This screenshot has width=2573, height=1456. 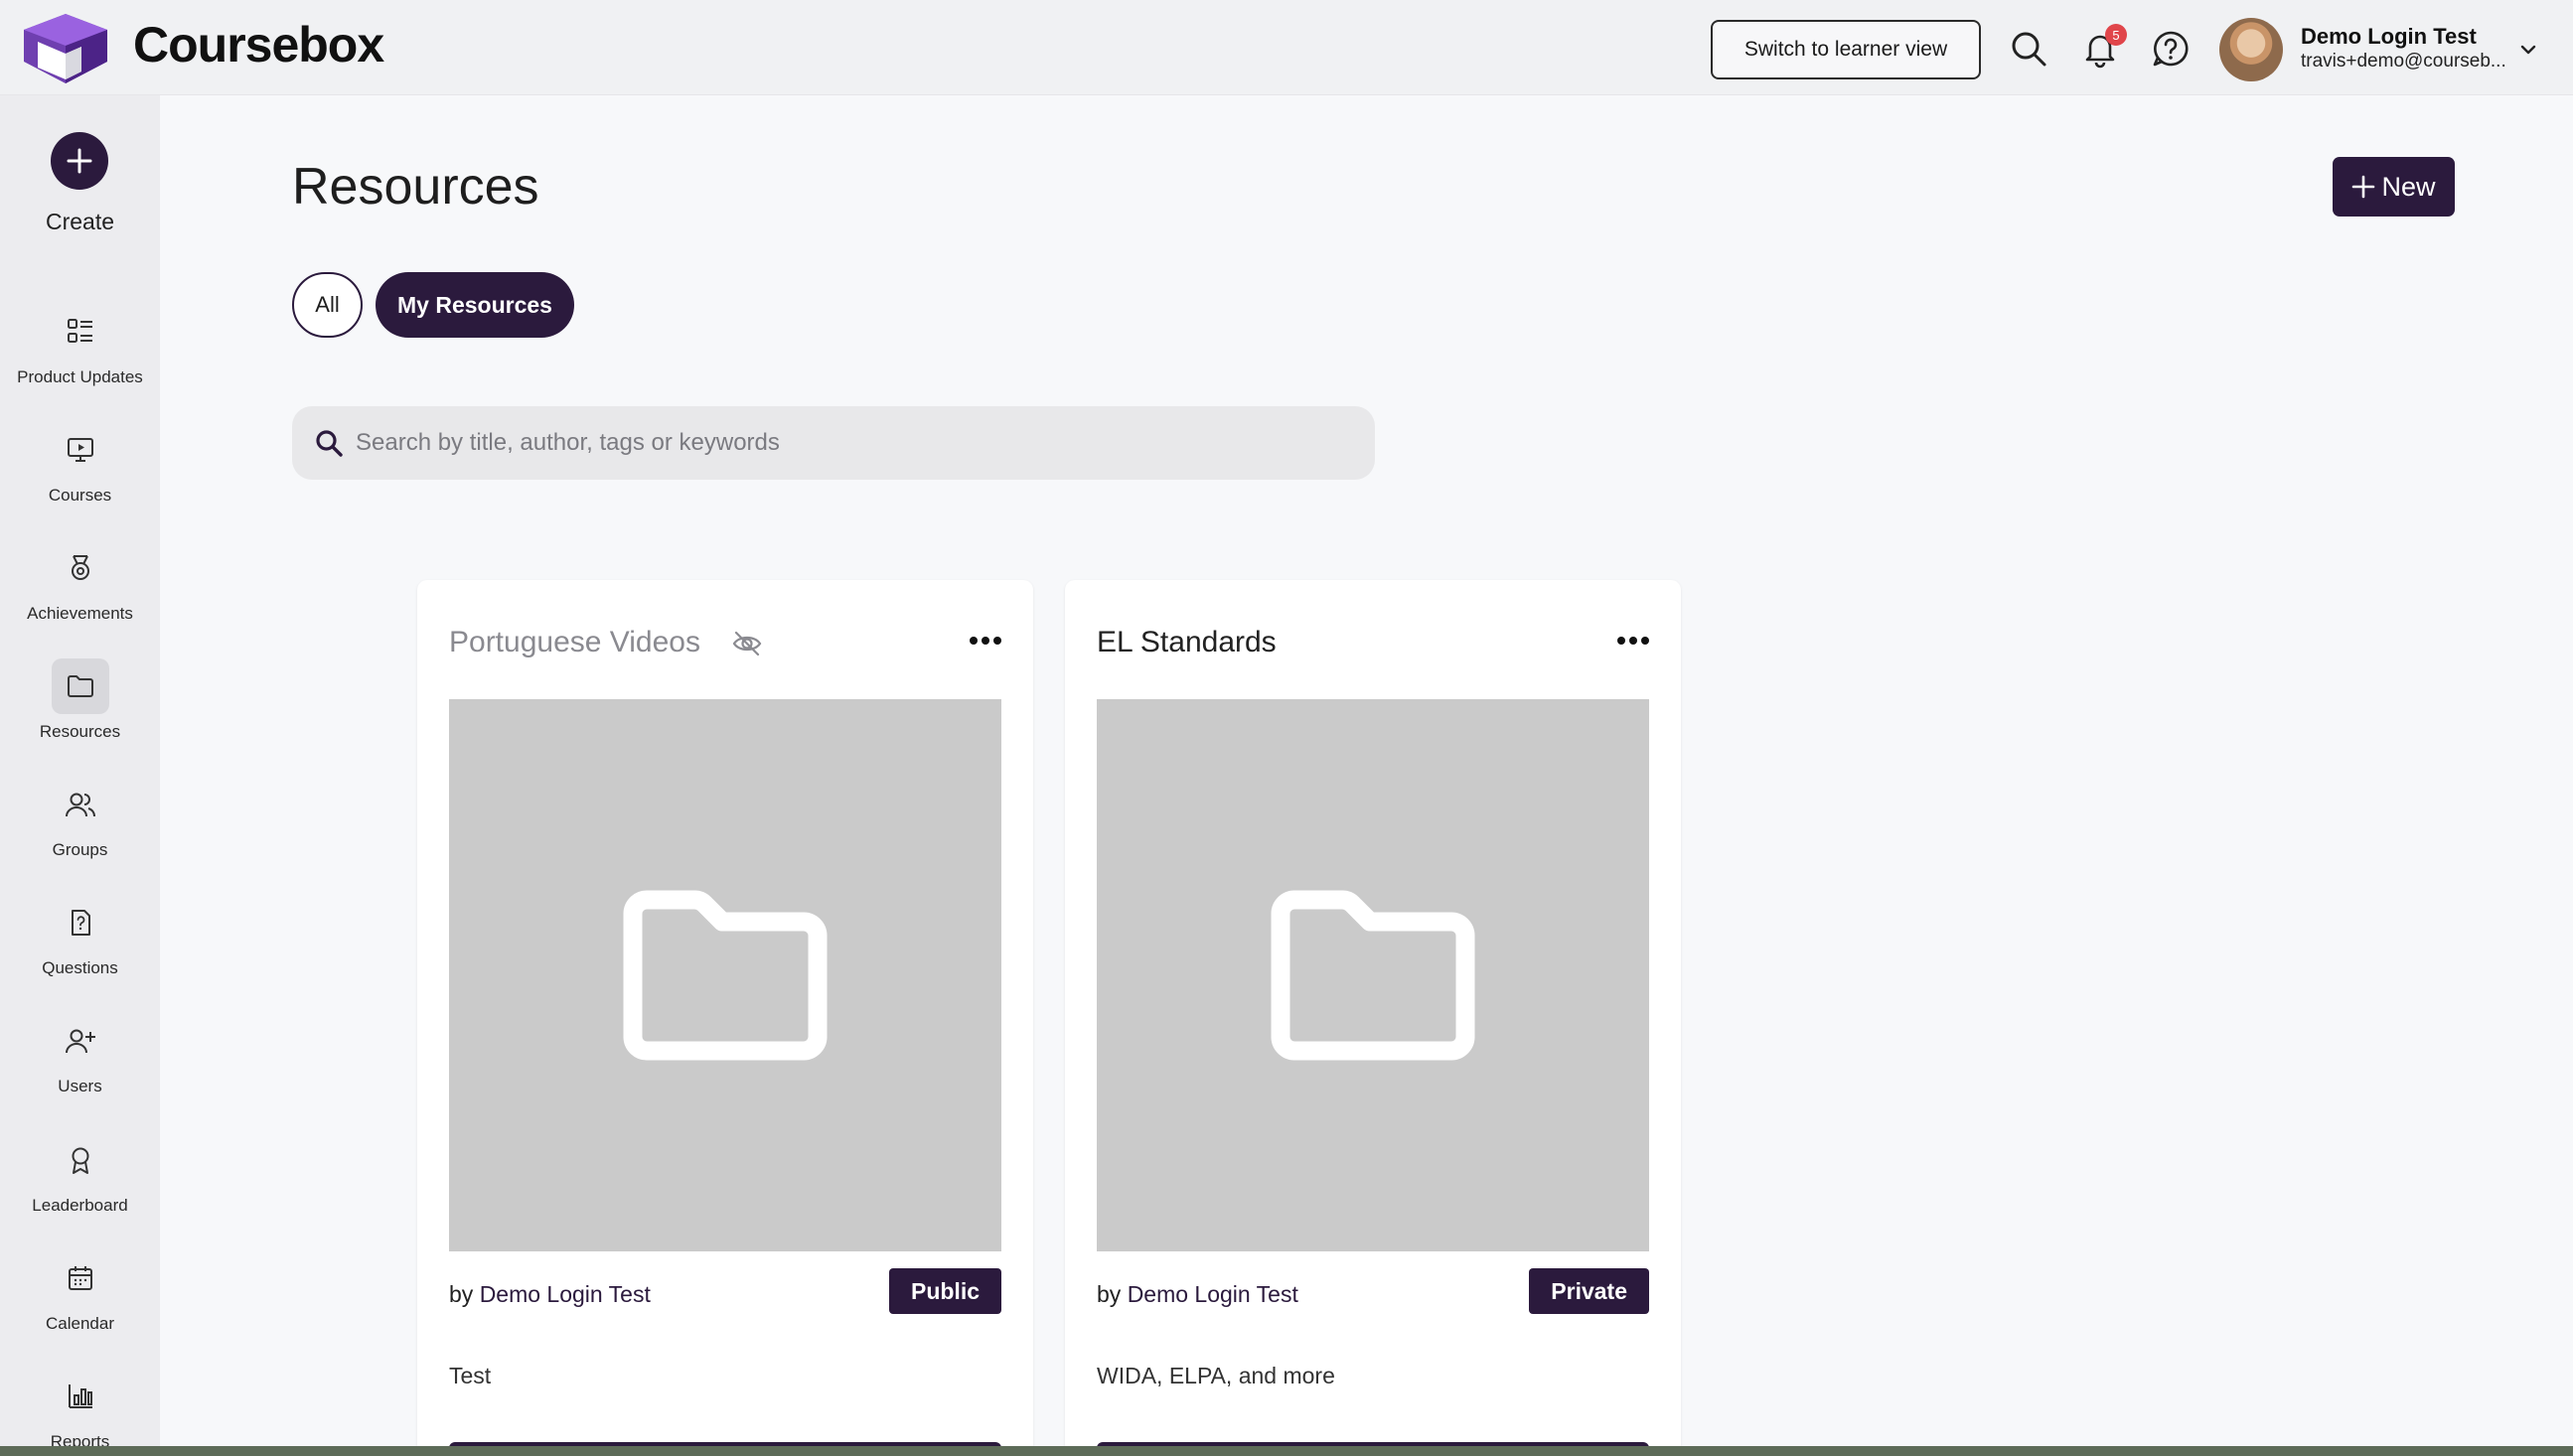 What do you see at coordinates (81, 923) in the screenshot?
I see `question-file-icon` at bounding box center [81, 923].